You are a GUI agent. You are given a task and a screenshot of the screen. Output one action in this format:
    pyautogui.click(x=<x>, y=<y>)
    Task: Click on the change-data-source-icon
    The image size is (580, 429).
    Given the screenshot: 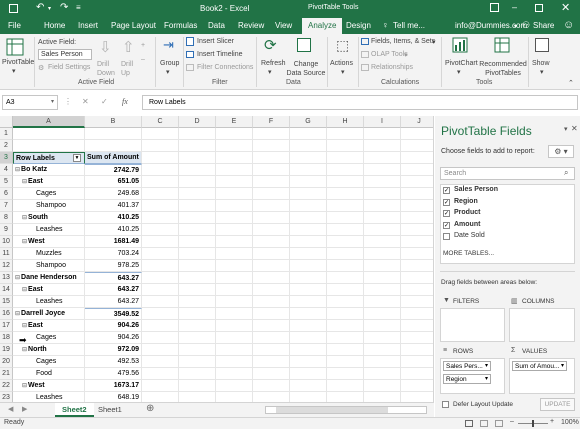 What is the action you would take?
    pyautogui.click(x=304, y=45)
    